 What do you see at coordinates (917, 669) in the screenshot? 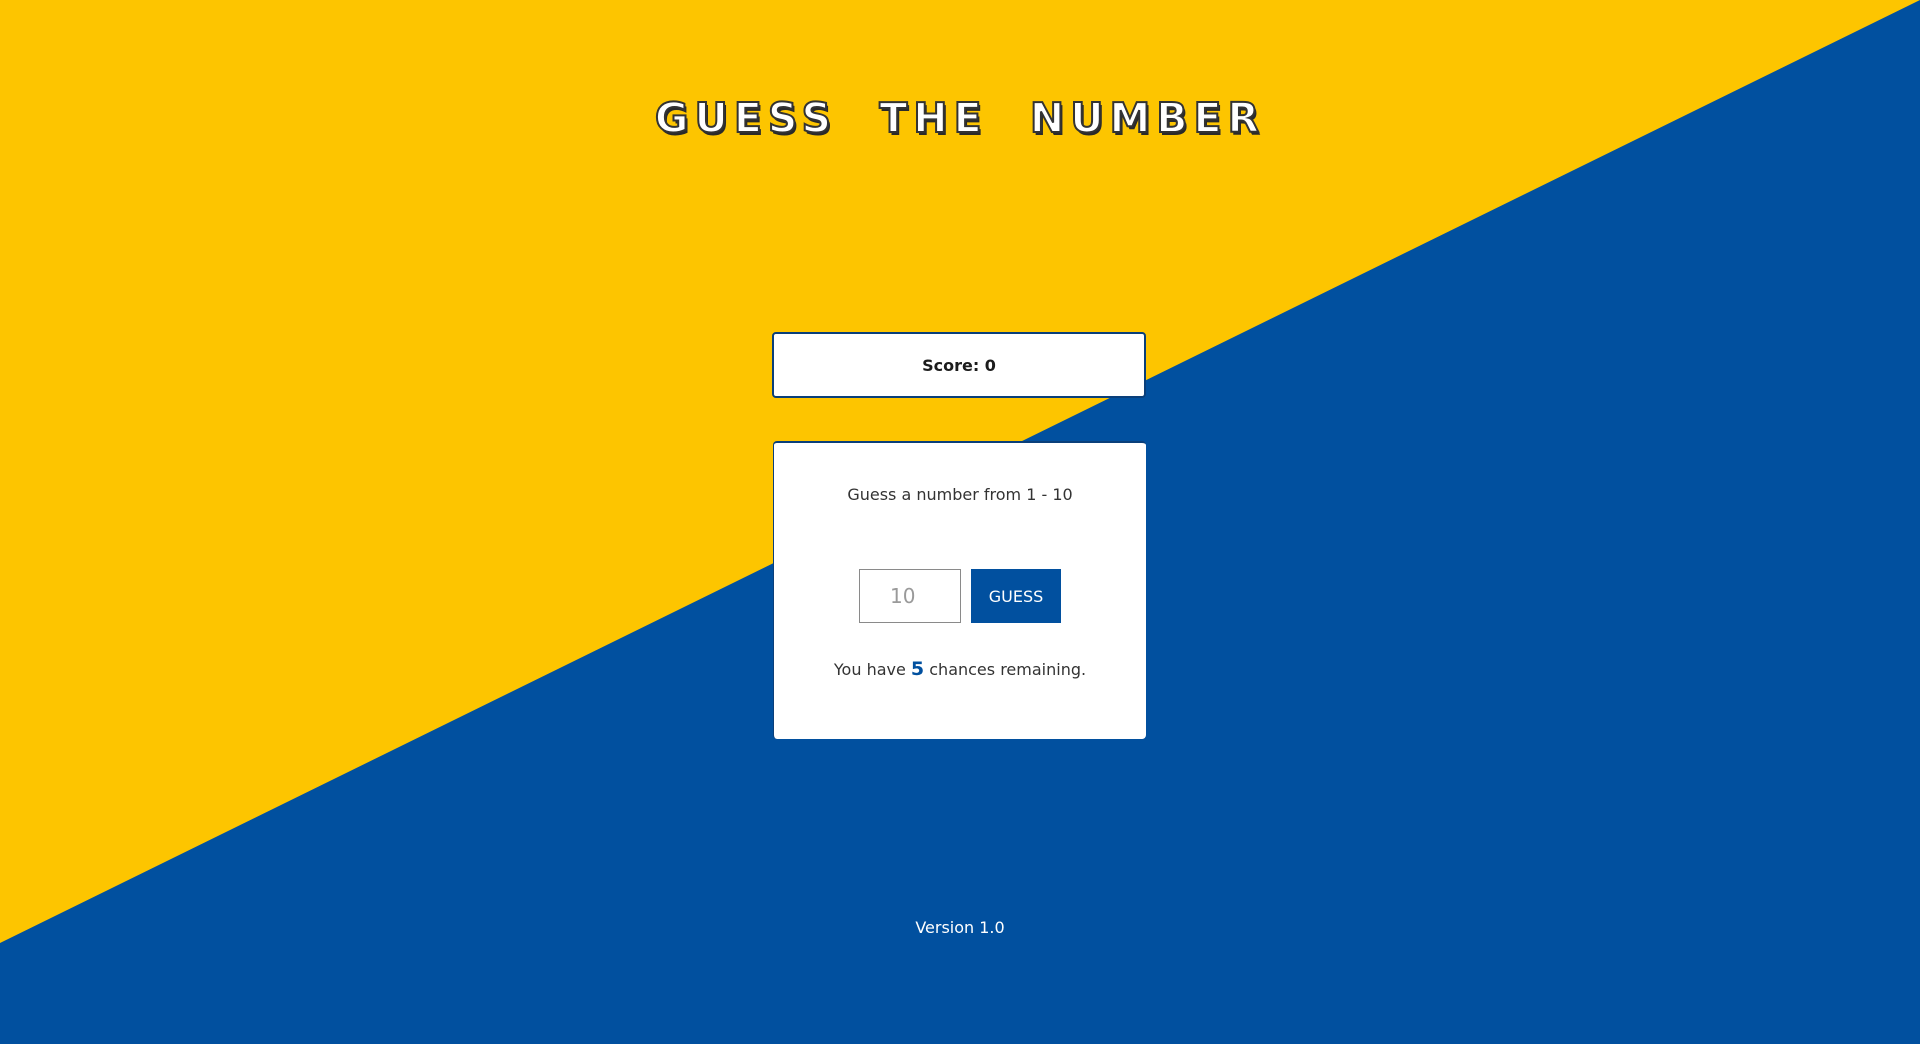
I see `chances-count: 5` at bounding box center [917, 669].